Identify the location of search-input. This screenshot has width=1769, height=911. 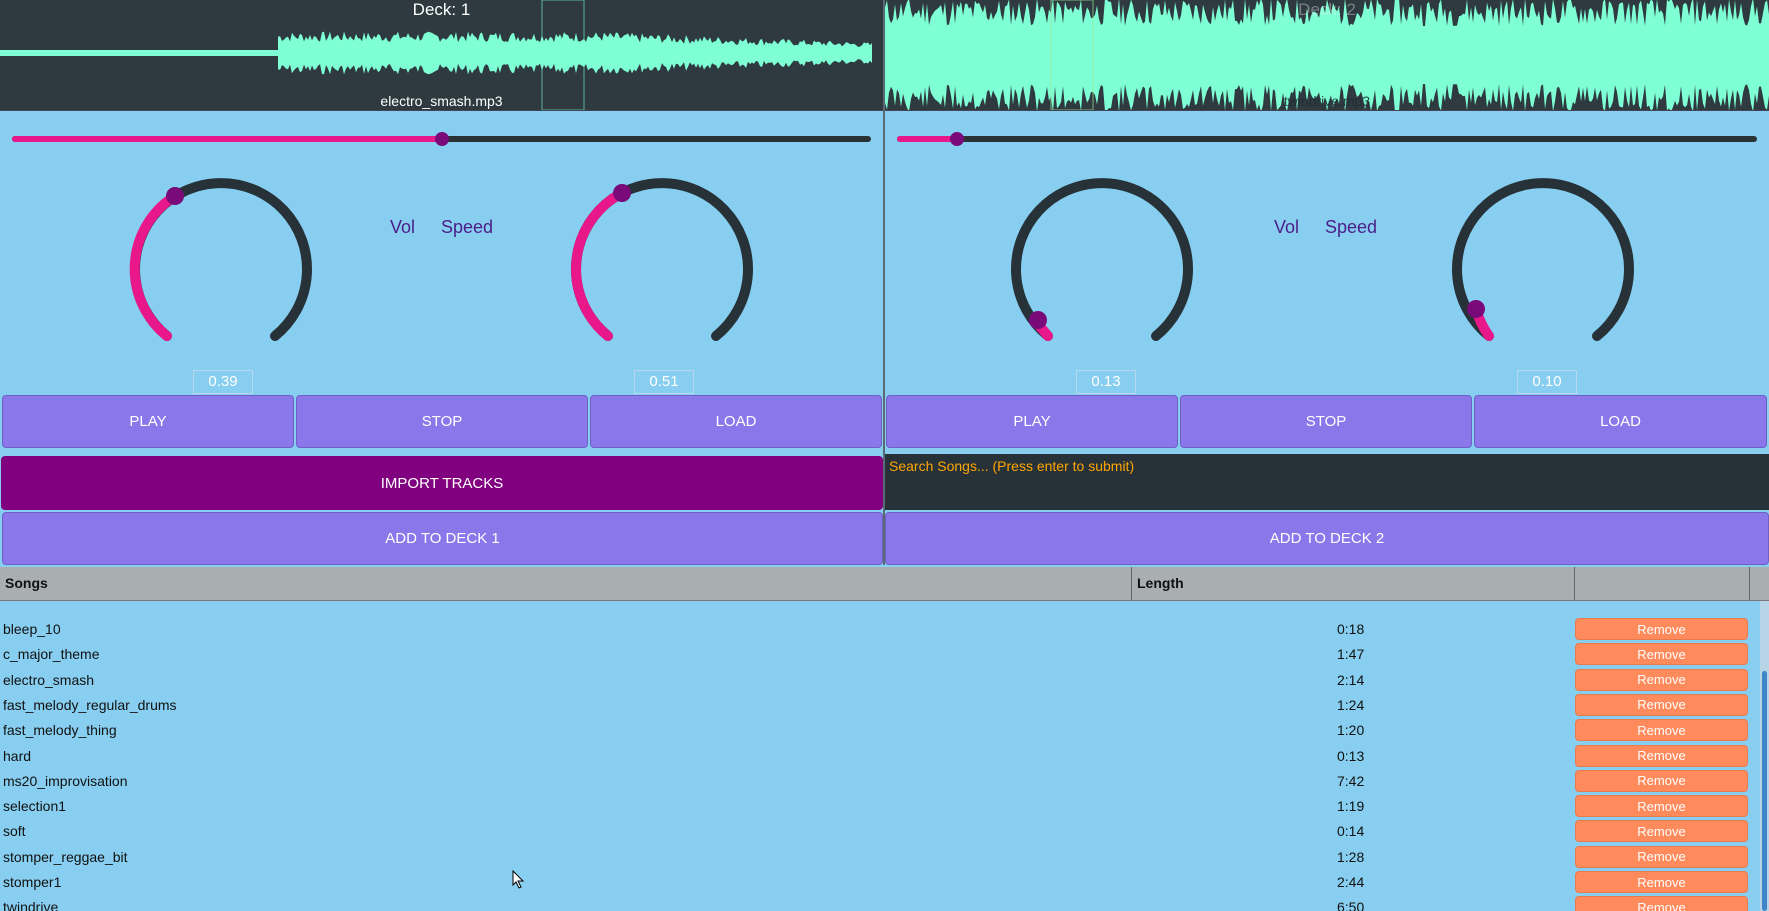
(1327, 466).